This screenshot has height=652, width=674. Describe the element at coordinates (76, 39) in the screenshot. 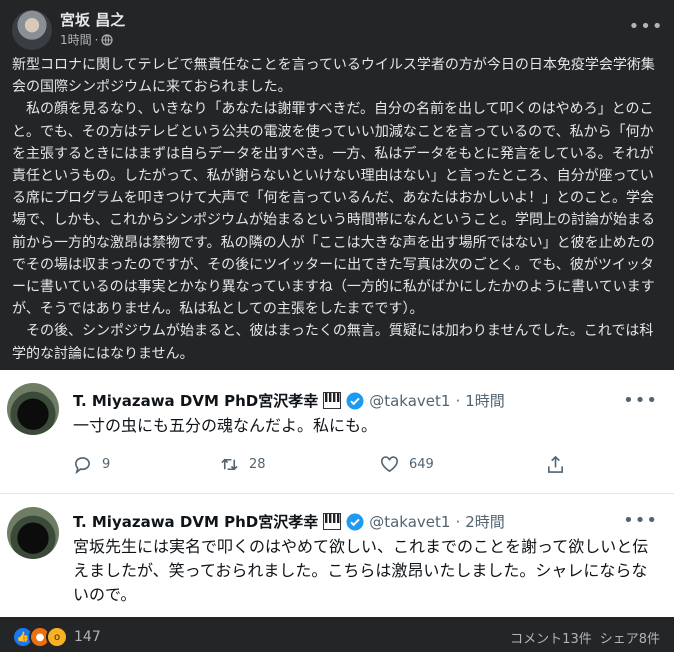

I see `post-time: 1時間` at that location.